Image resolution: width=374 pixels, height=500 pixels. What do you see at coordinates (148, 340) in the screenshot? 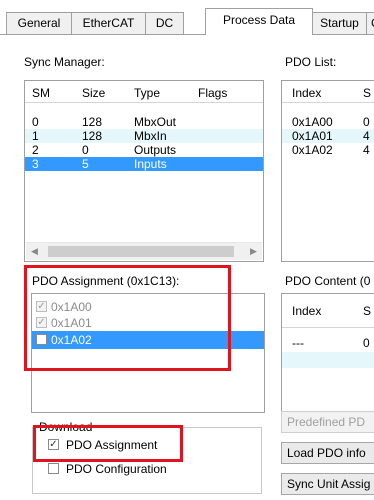
I see `list-item-selected: 0x1A02` at bounding box center [148, 340].